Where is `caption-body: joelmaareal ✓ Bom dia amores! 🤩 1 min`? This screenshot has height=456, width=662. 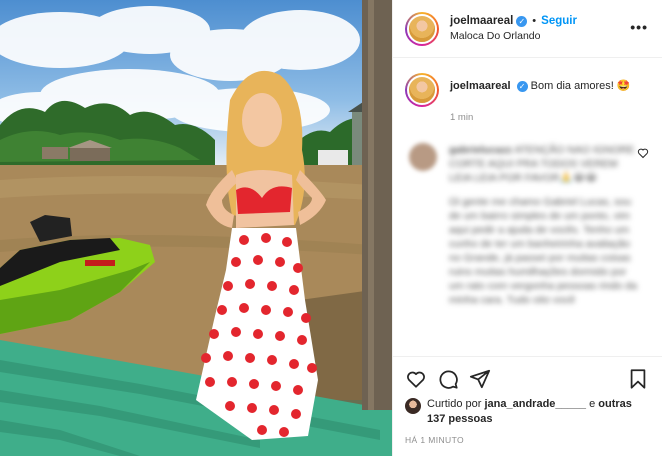
caption-body: joelmaareal ✓ Bom dia amores! 🤩 1 min is located at coordinates (540, 99).